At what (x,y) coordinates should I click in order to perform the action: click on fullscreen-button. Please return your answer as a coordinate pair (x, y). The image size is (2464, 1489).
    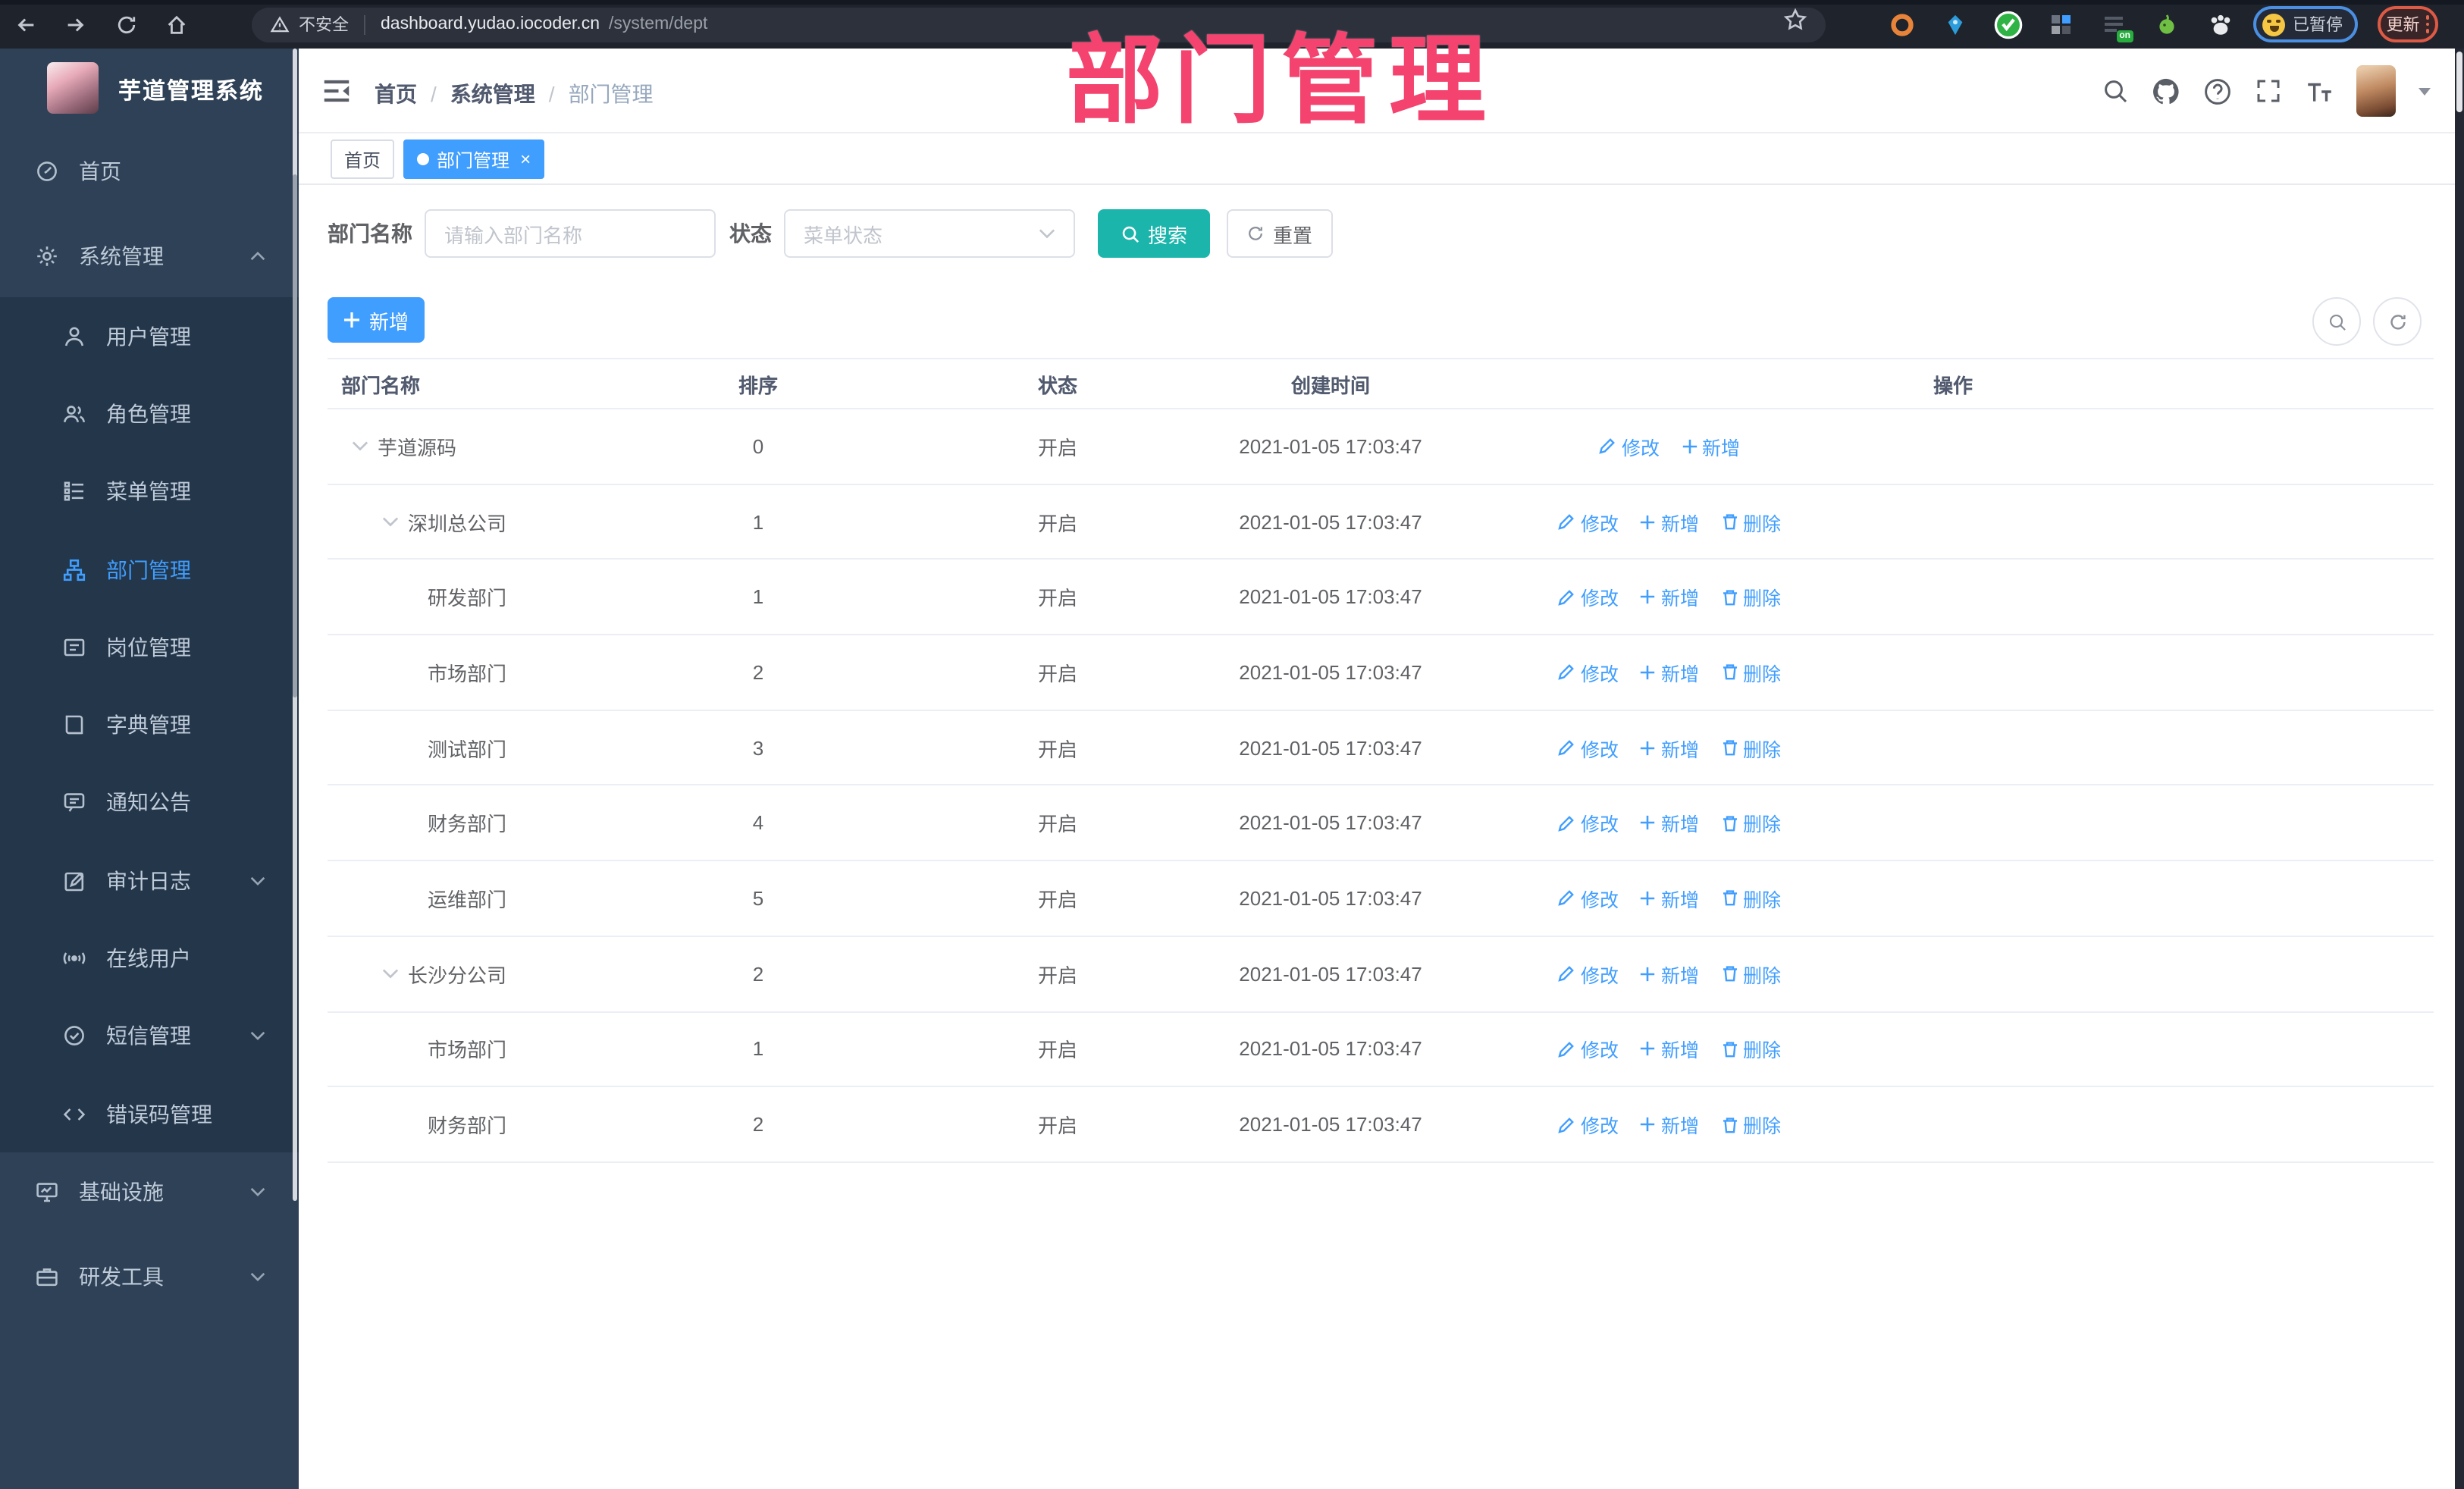
    Looking at the image, I should click on (2268, 91).